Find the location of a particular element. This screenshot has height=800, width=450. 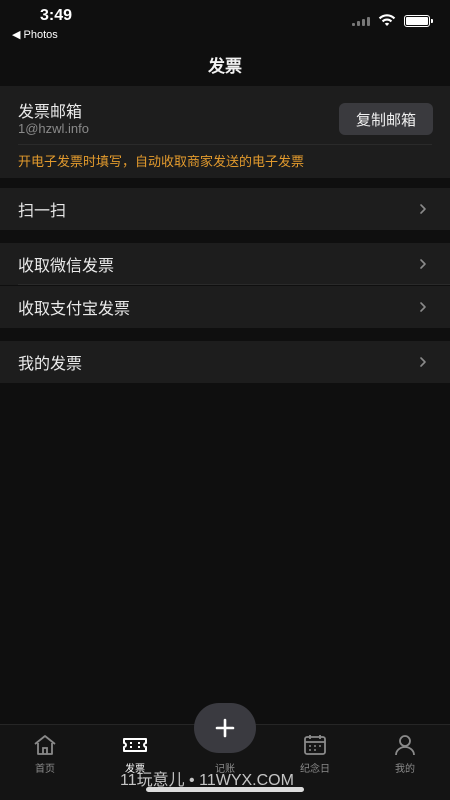

invoice-email-hint: 开电子发票时填写，自动收取商家发送的电子发票 is located at coordinates (161, 162).